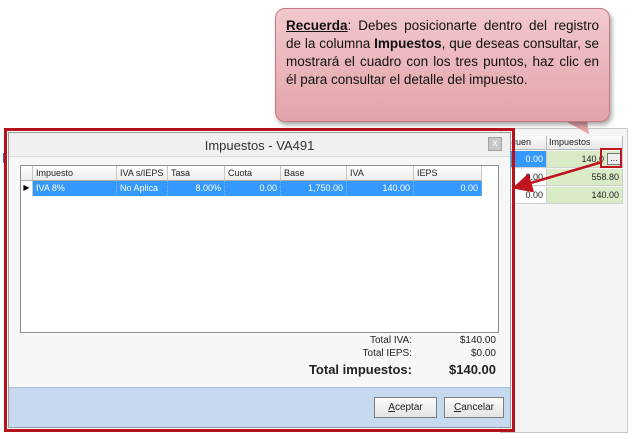 Image resolution: width=632 pixels, height=439 pixels. I want to click on background-grid-row: 0.00 558.80, so click(564, 177).